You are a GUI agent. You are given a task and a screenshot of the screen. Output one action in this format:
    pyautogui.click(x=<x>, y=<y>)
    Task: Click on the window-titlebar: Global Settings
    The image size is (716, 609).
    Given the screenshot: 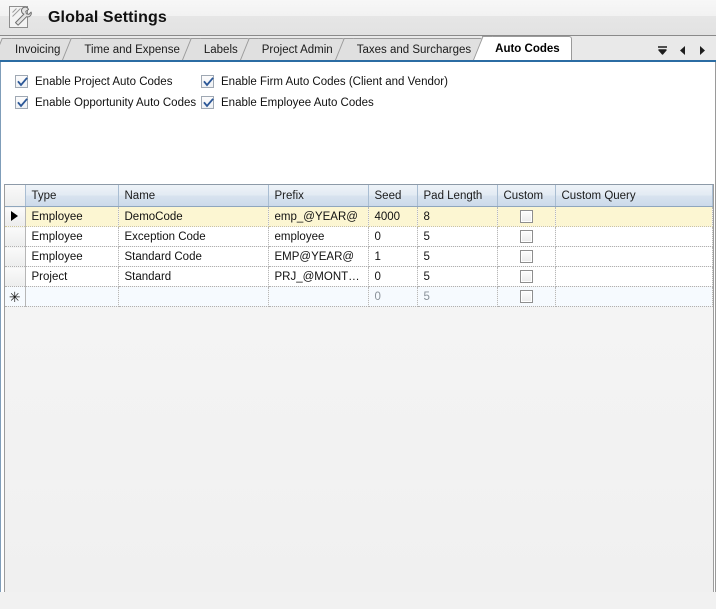 What is the action you would take?
    pyautogui.click(x=358, y=18)
    